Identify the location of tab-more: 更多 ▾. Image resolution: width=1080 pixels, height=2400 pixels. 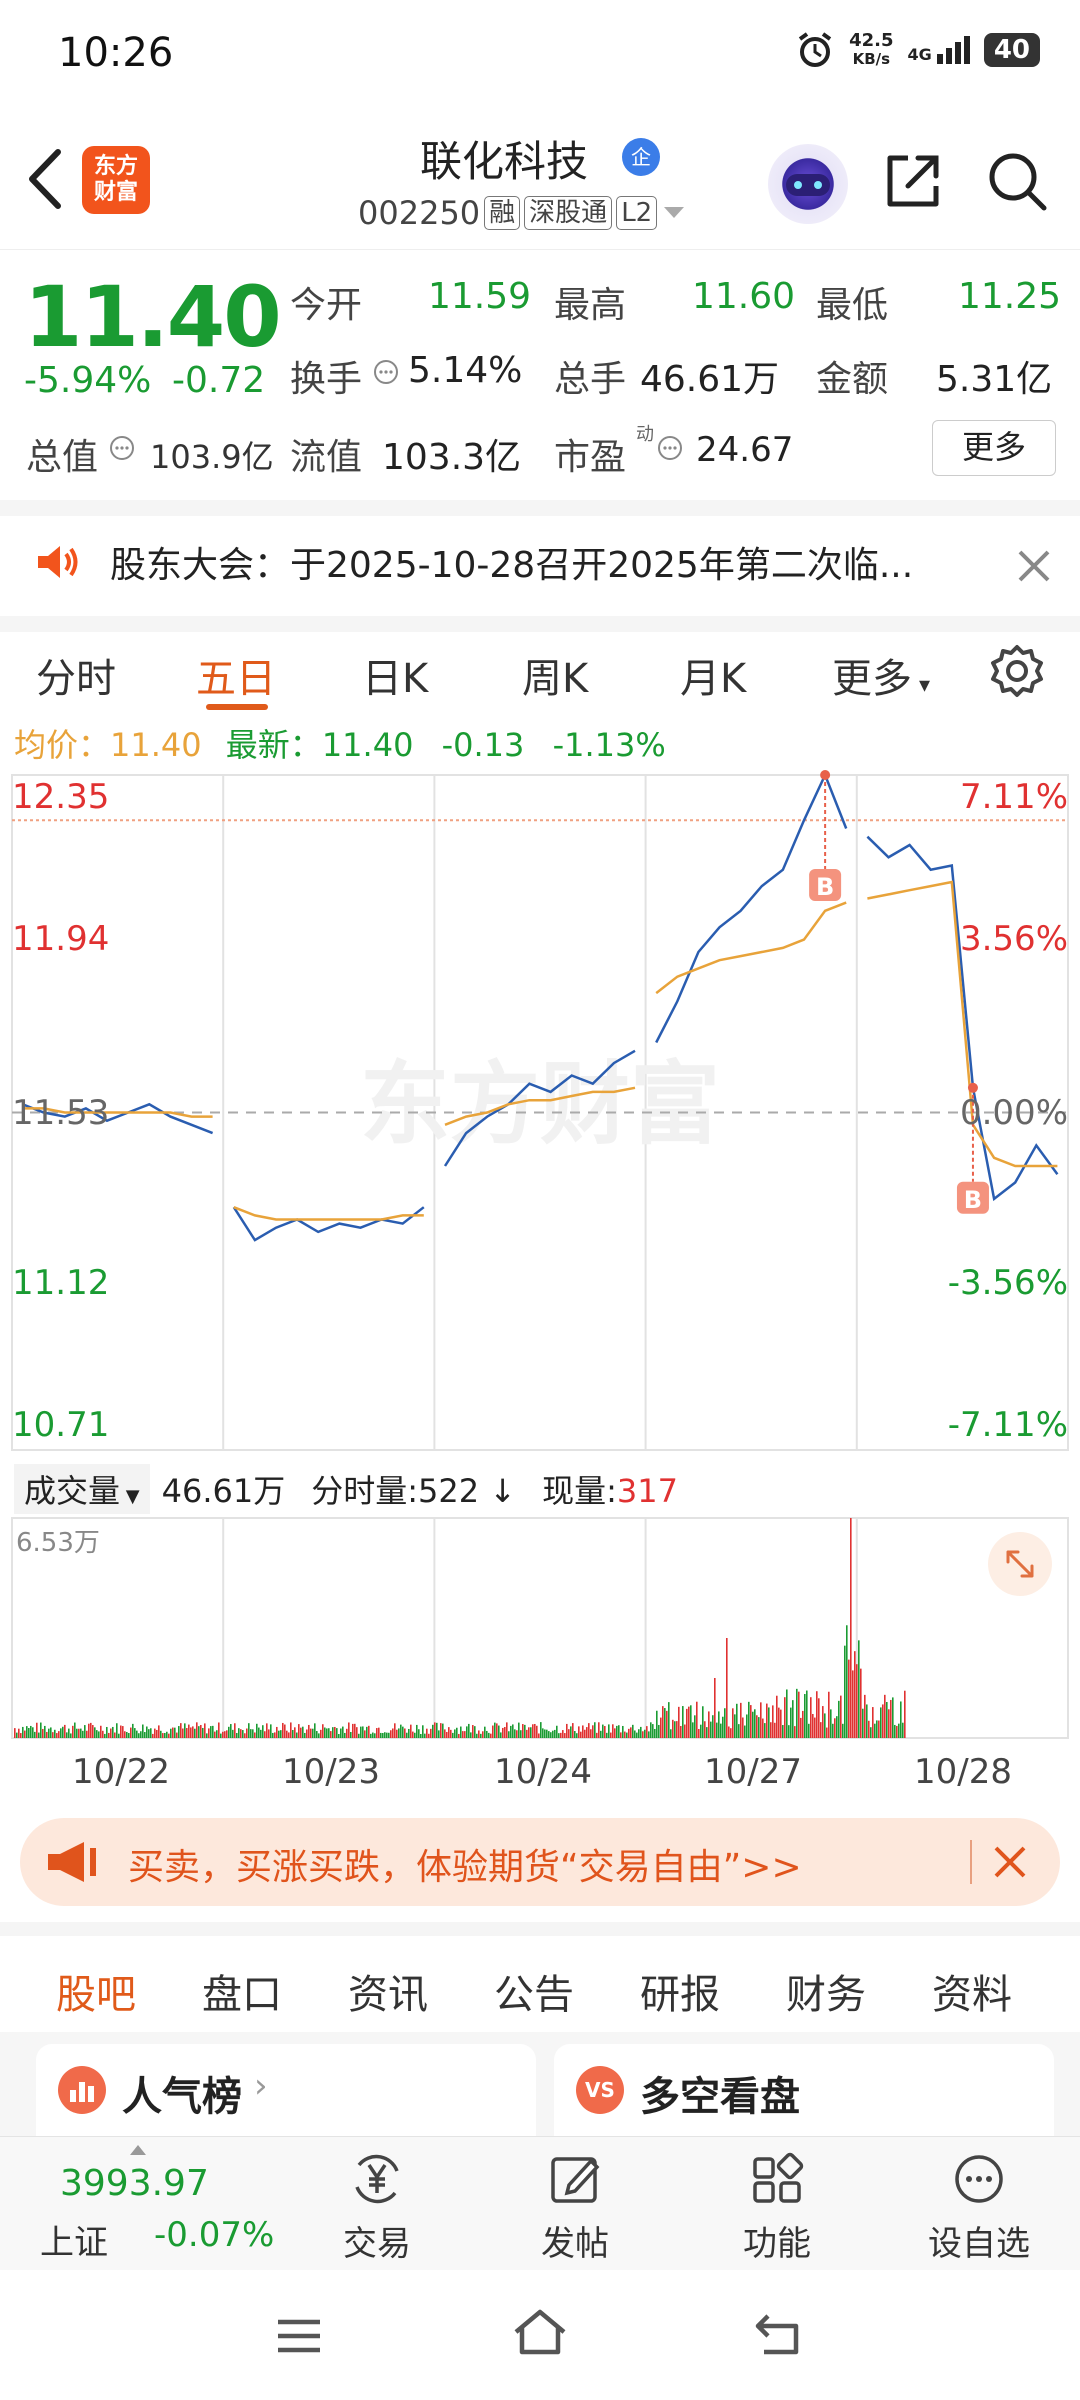
(881, 675).